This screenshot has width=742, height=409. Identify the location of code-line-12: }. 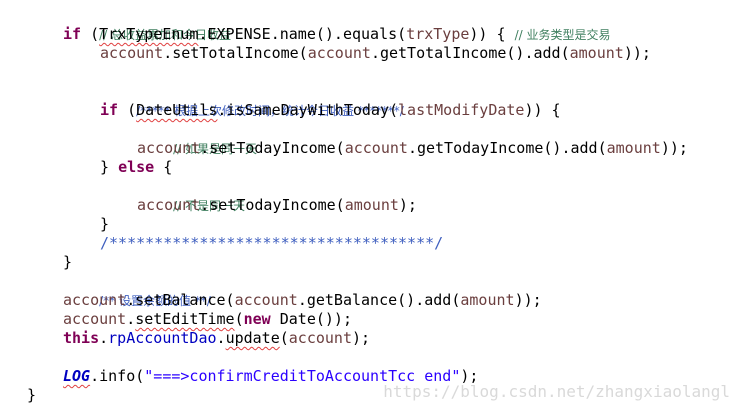
(104, 224).